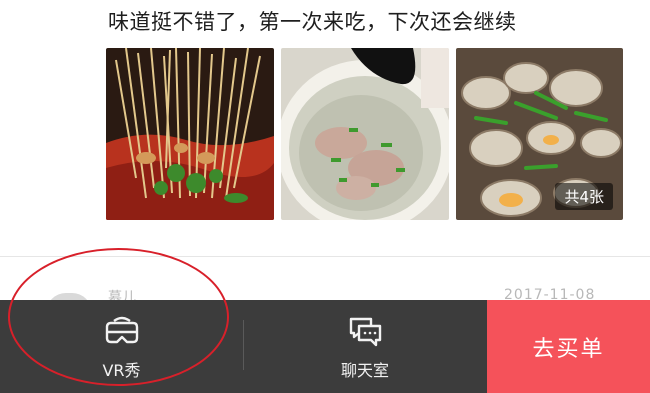 This screenshot has width=650, height=393. Describe the element at coordinates (568, 349) in the screenshot. I see `pay-bill-label: 去买单` at that location.